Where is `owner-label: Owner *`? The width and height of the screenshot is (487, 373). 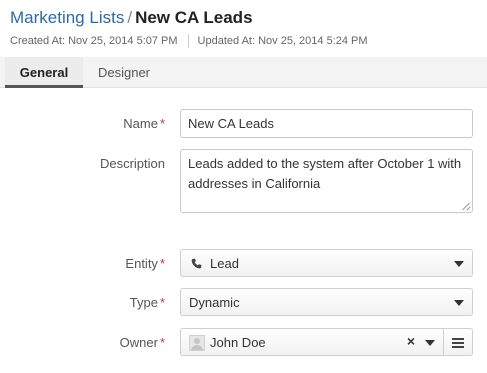 owner-label: Owner * is located at coordinates (142, 342).